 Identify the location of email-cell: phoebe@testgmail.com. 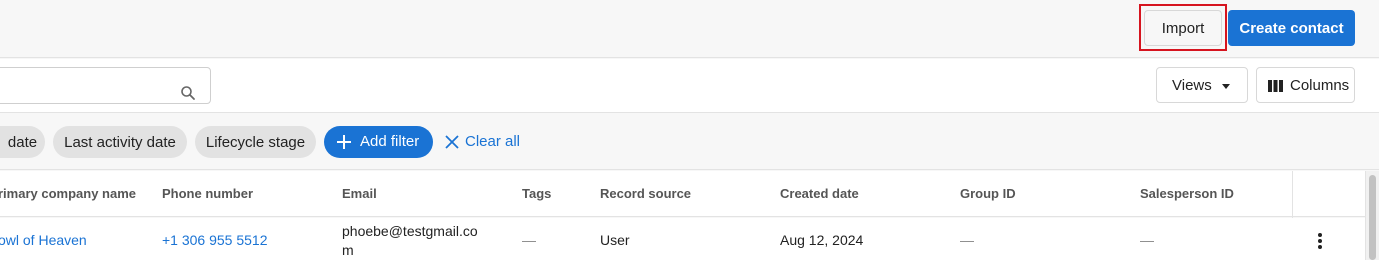
(410, 240).